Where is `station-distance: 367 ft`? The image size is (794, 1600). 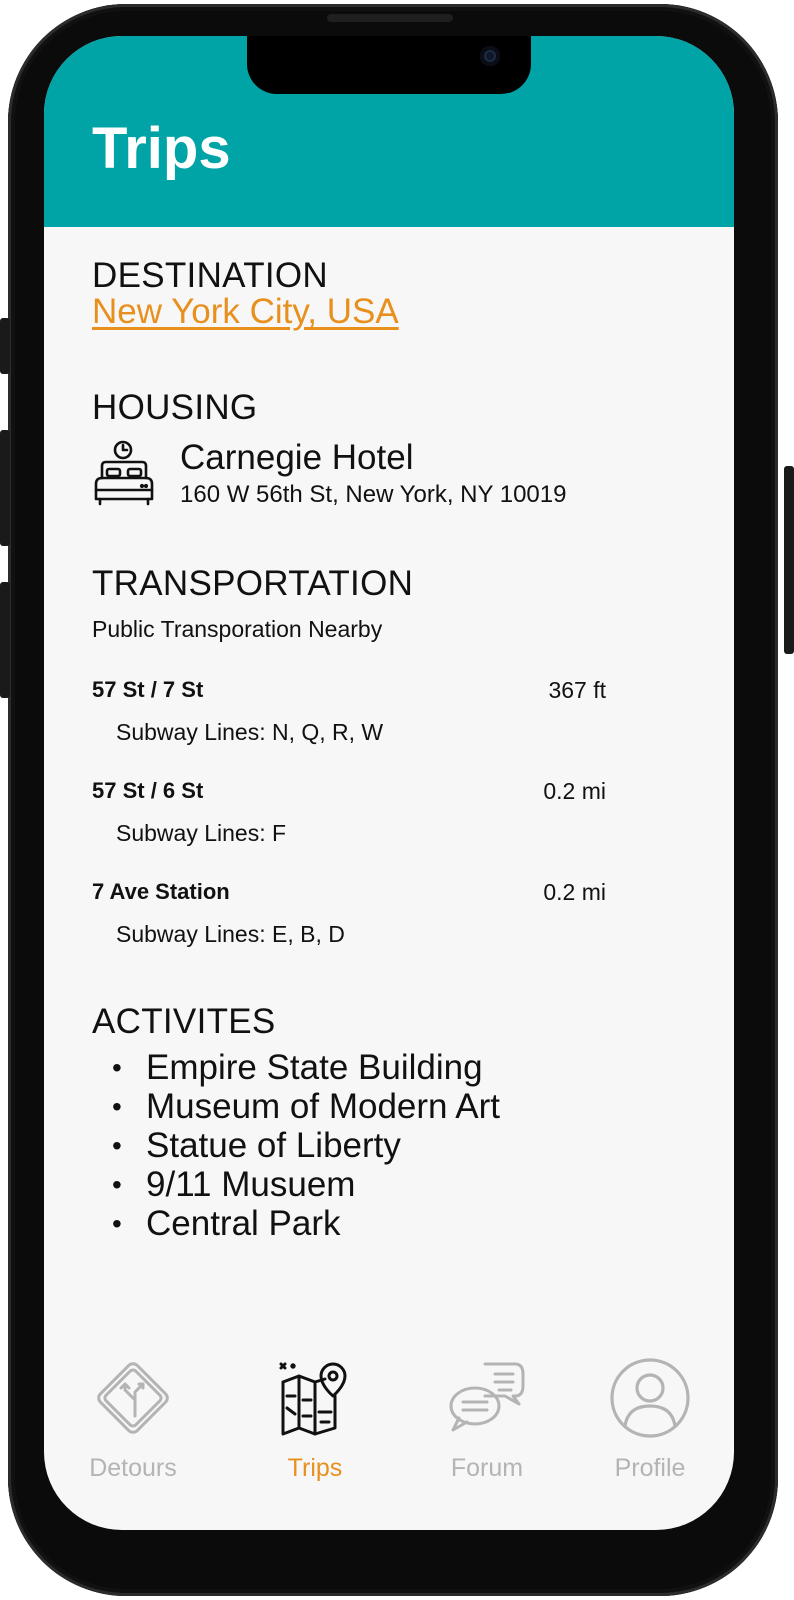
station-distance: 367 ft is located at coordinates (577, 690).